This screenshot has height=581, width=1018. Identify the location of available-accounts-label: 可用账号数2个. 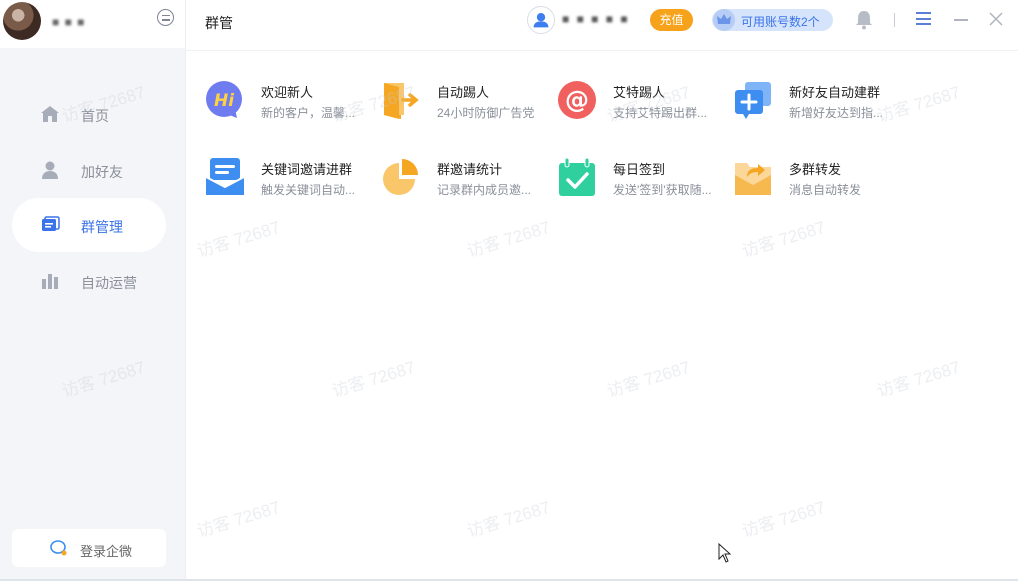
(780, 22).